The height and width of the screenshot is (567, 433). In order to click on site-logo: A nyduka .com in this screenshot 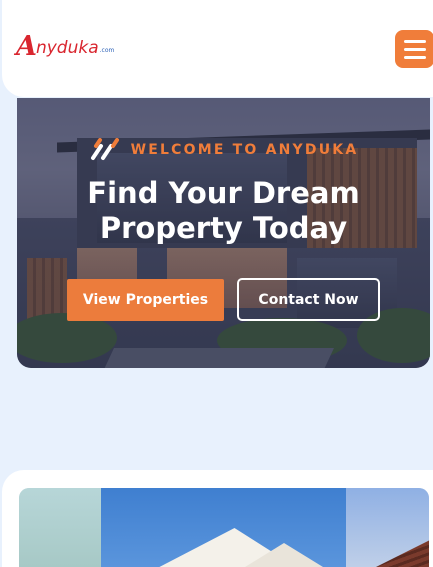, I will do `click(65, 46)`.